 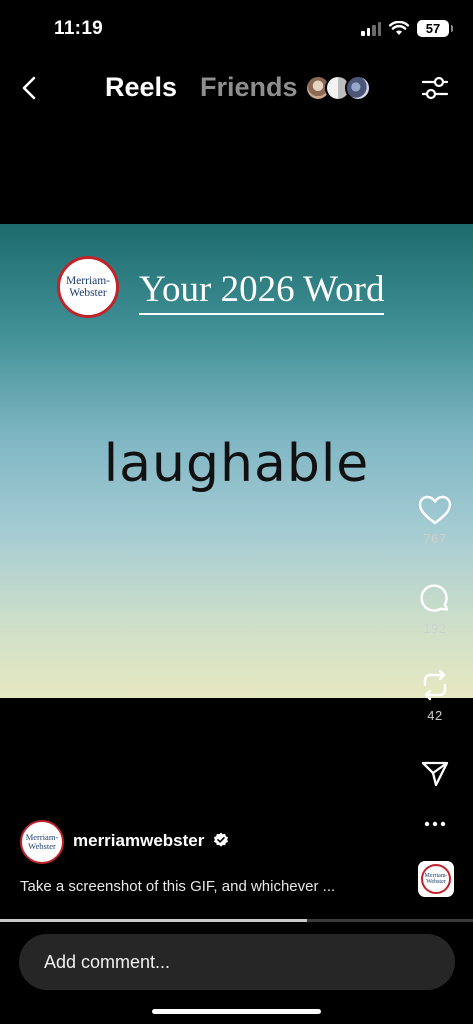 I want to click on comment-button: 192, so click(x=435, y=609).